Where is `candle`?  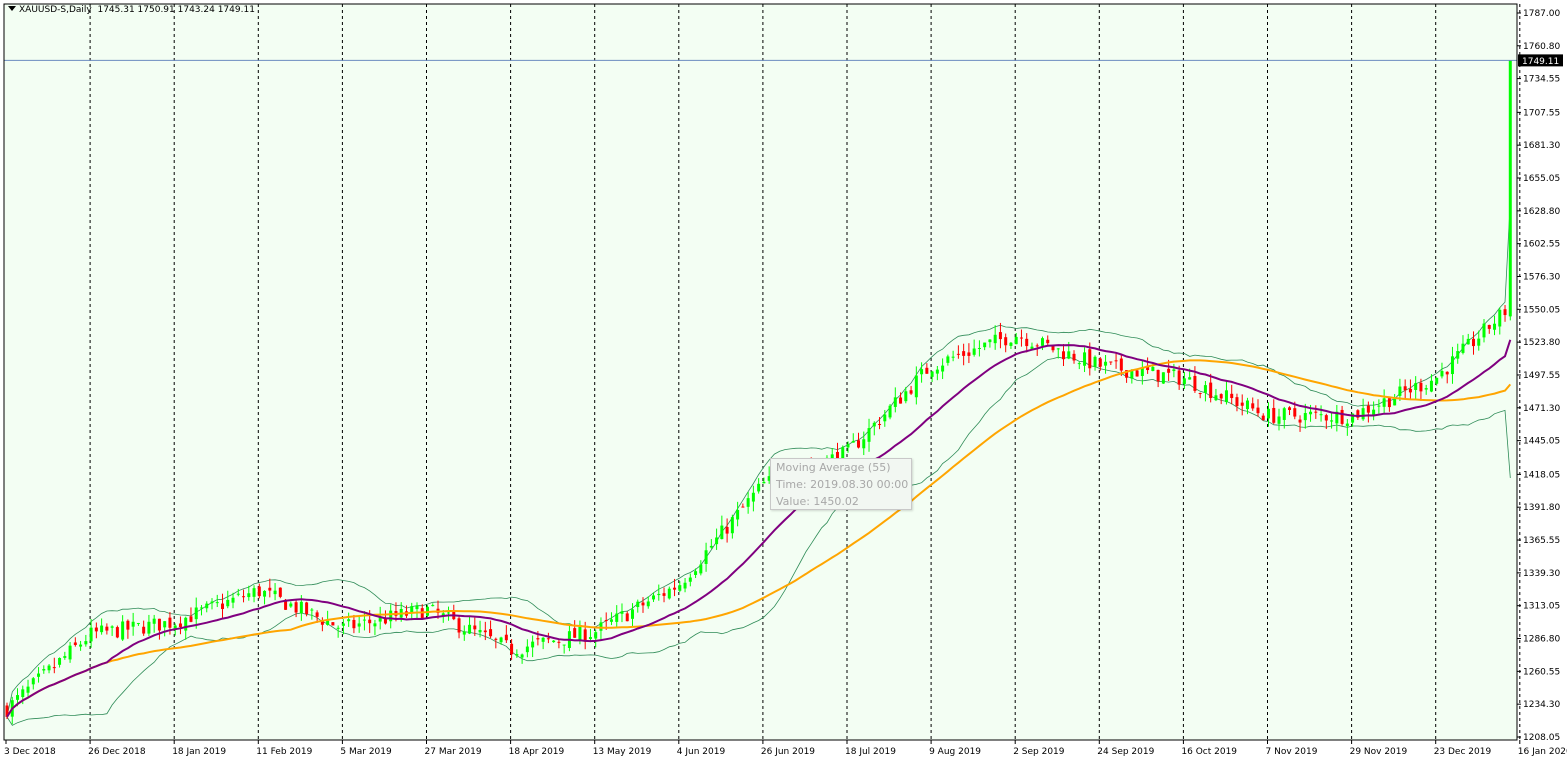
candle is located at coordinates (117, 632).